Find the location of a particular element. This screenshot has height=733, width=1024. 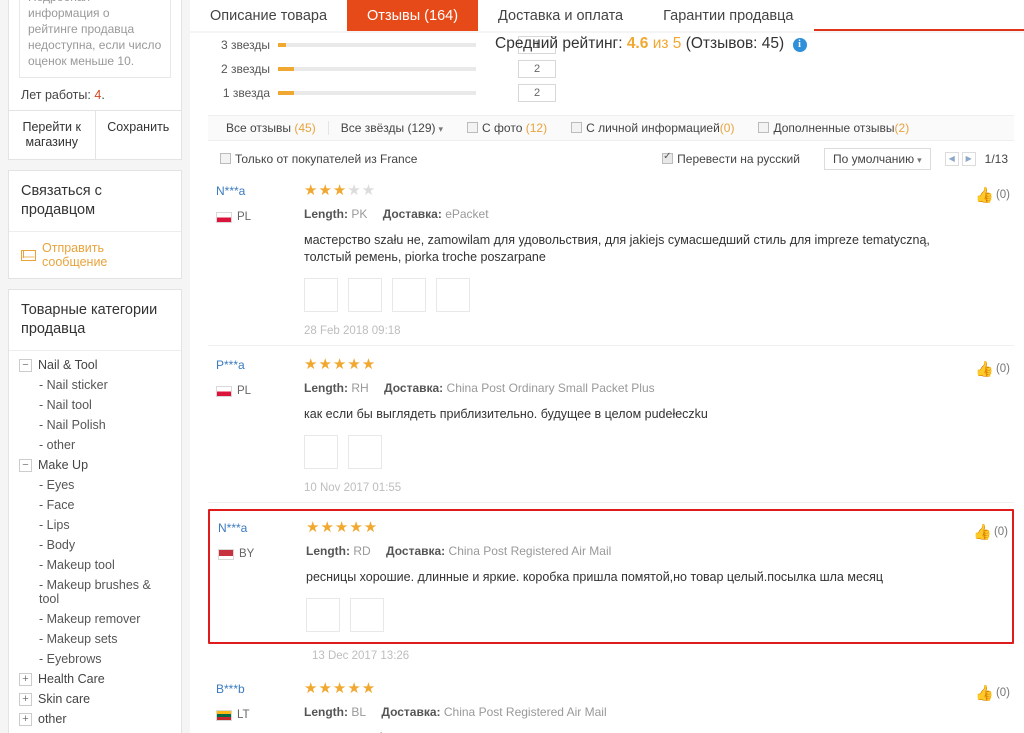

shipping-value: ePacket is located at coordinates (467, 214).